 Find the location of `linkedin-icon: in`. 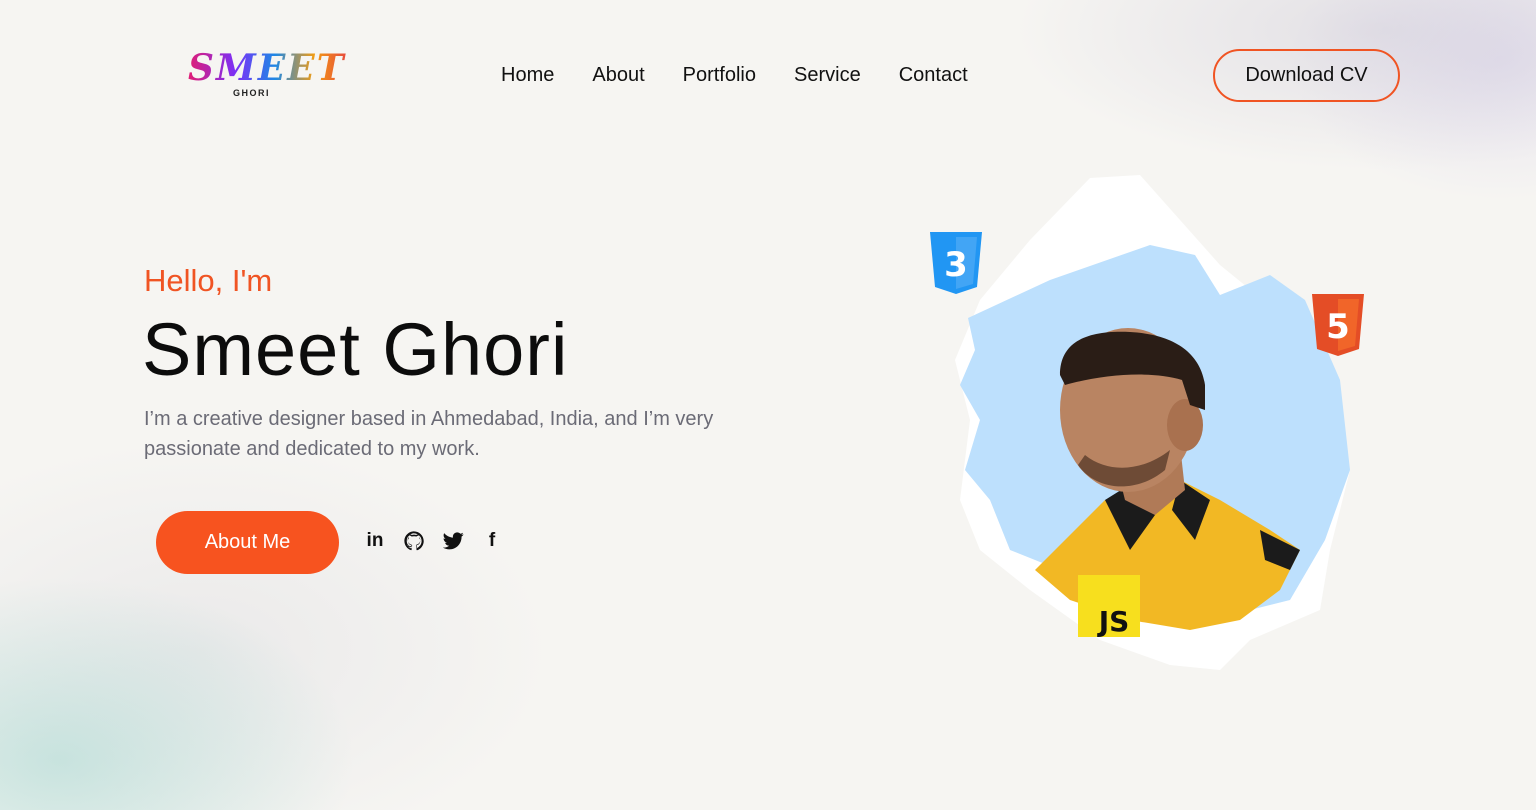

linkedin-icon: in is located at coordinates (375, 541).